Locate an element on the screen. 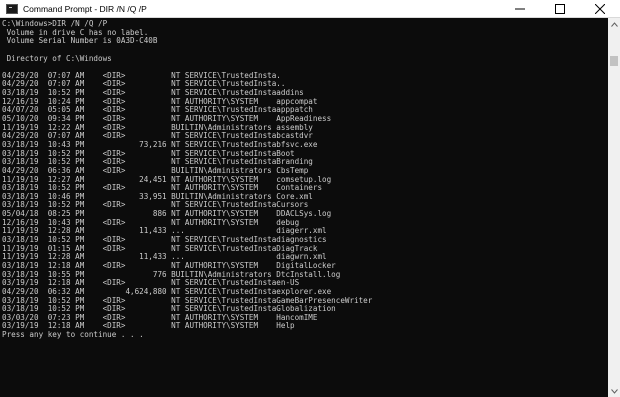 This screenshot has height=397, width=620. scroll-up-arrow-icon is located at coordinates (614, 24).